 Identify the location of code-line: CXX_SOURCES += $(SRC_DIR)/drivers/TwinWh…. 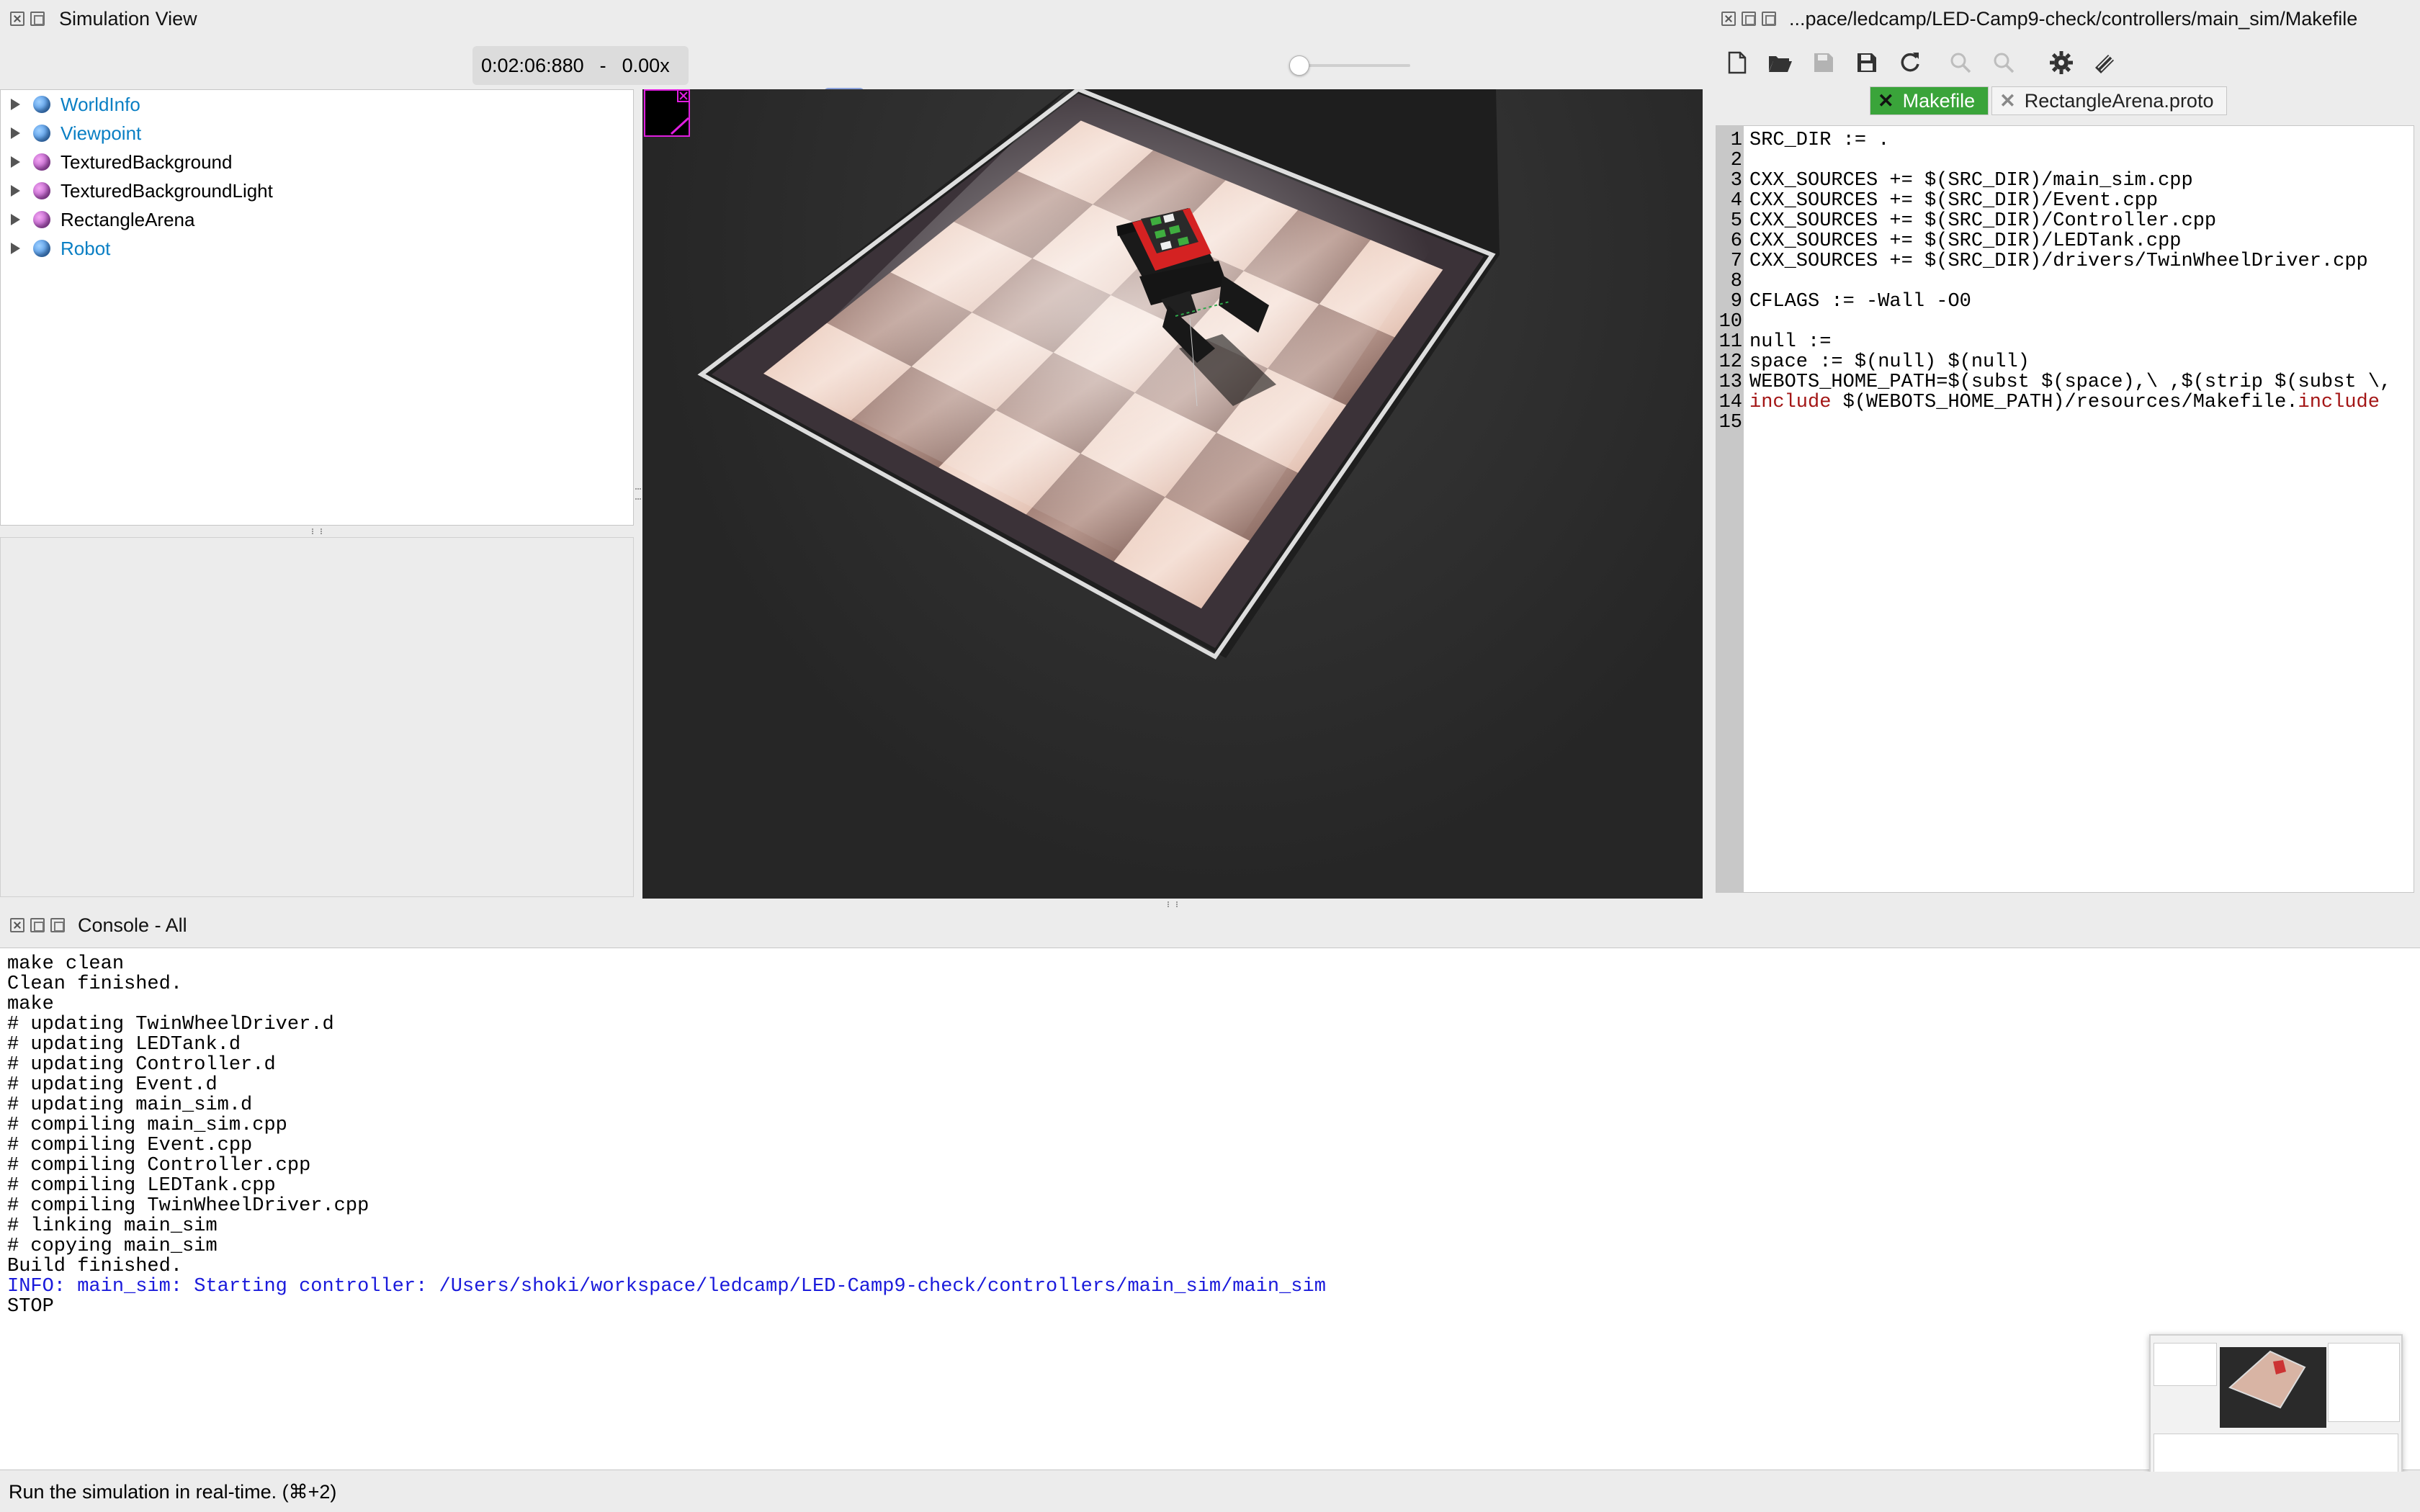
(2058, 261).